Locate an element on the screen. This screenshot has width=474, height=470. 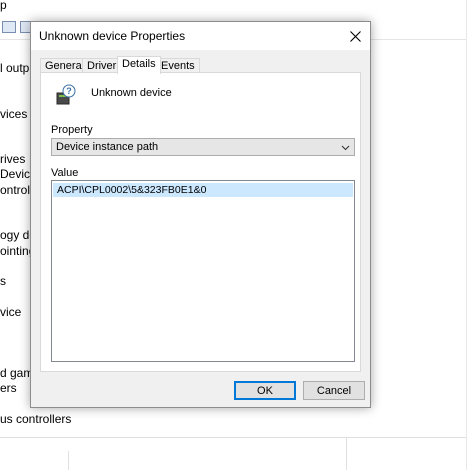
chevron-down-icon is located at coordinates (345, 148).